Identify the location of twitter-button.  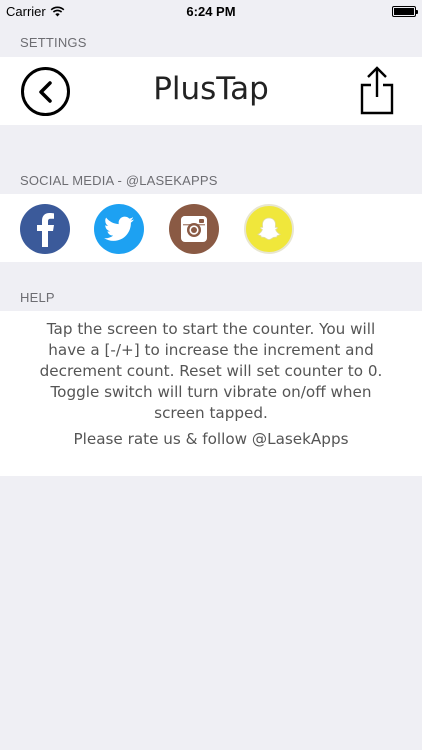
(119, 229).